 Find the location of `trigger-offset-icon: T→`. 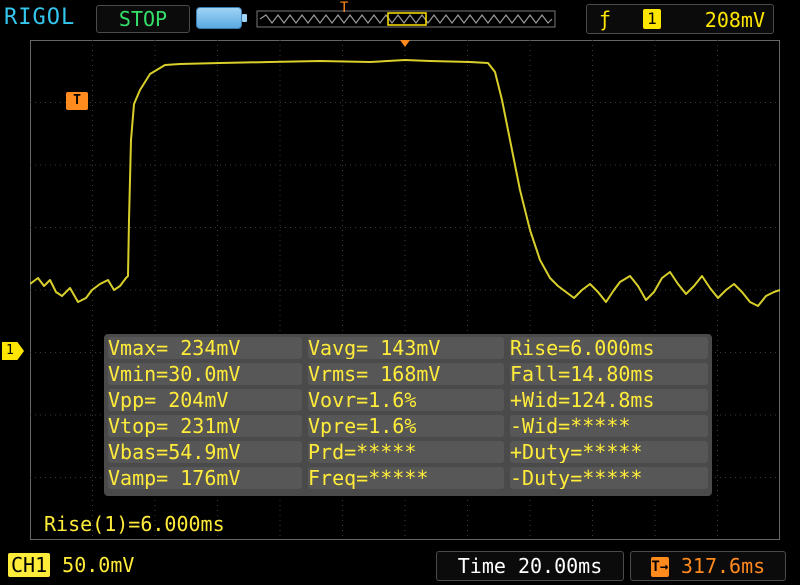

trigger-offset-icon: T→ is located at coordinates (659, 567).